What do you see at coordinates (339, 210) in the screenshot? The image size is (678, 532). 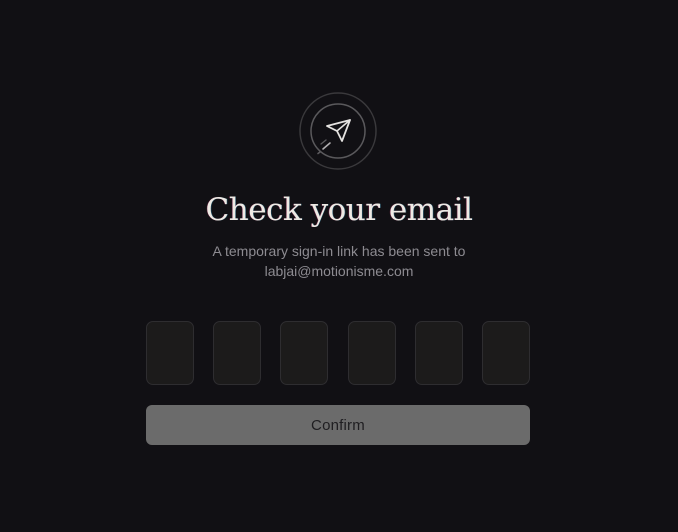 I see `page-title: Check your email` at bounding box center [339, 210].